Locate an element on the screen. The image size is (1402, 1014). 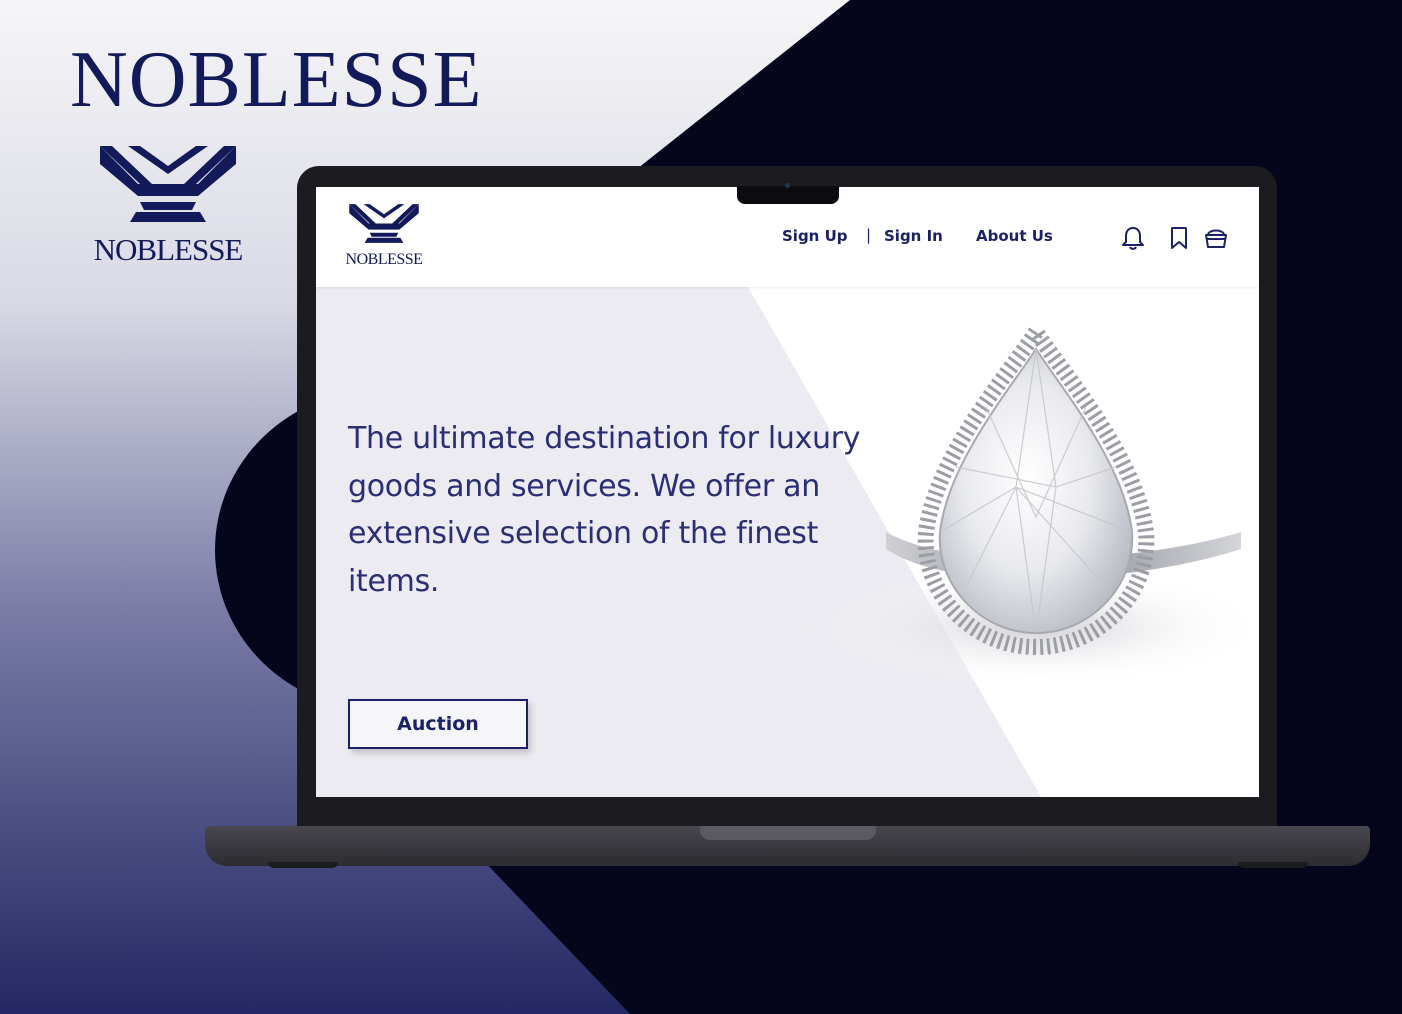
laptop-hinge is located at coordinates (788, 833).